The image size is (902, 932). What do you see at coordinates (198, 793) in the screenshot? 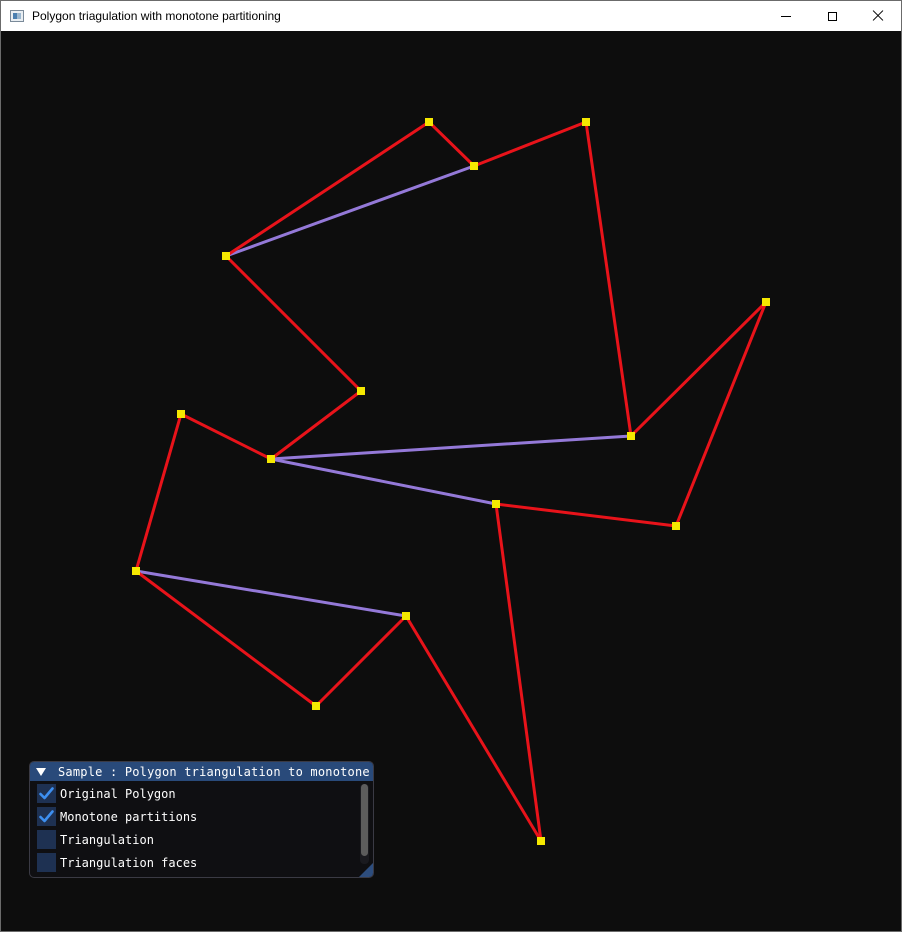
I see `checkbox-original-polygon: Original Polygon` at bounding box center [198, 793].